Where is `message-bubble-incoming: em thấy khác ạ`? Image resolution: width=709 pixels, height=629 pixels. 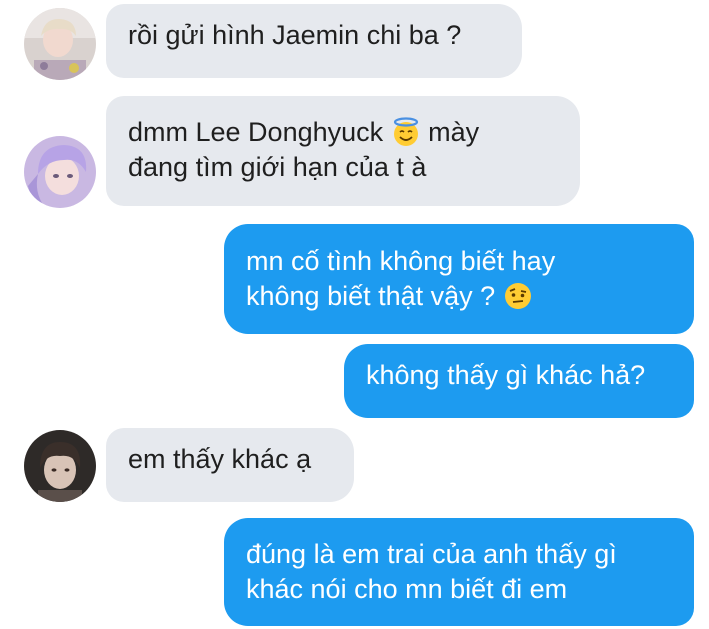
message-bubble-incoming: em thấy khác ạ is located at coordinates (230, 465).